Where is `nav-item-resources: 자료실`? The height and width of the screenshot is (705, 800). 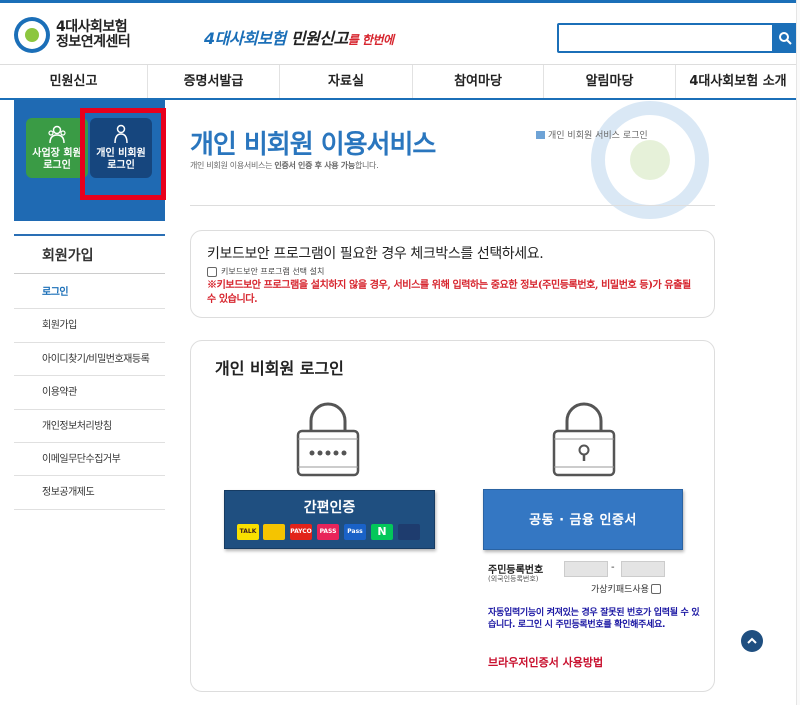 nav-item-resources: 자료실 is located at coordinates (346, 81).